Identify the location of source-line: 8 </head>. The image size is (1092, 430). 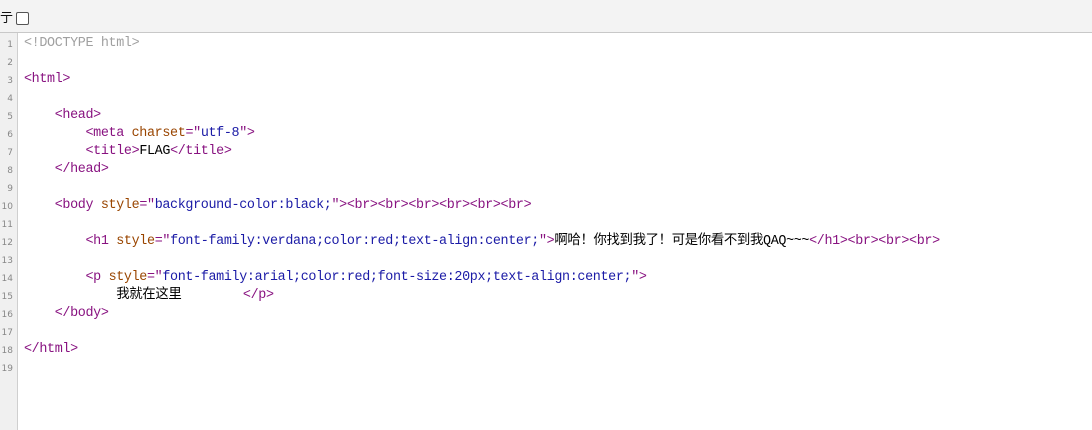
(546, 170).